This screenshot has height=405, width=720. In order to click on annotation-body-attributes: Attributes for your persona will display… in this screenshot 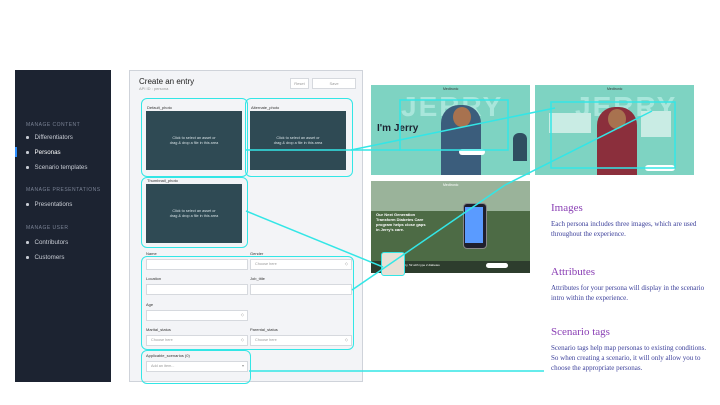, I will do `click(628, 293)`.